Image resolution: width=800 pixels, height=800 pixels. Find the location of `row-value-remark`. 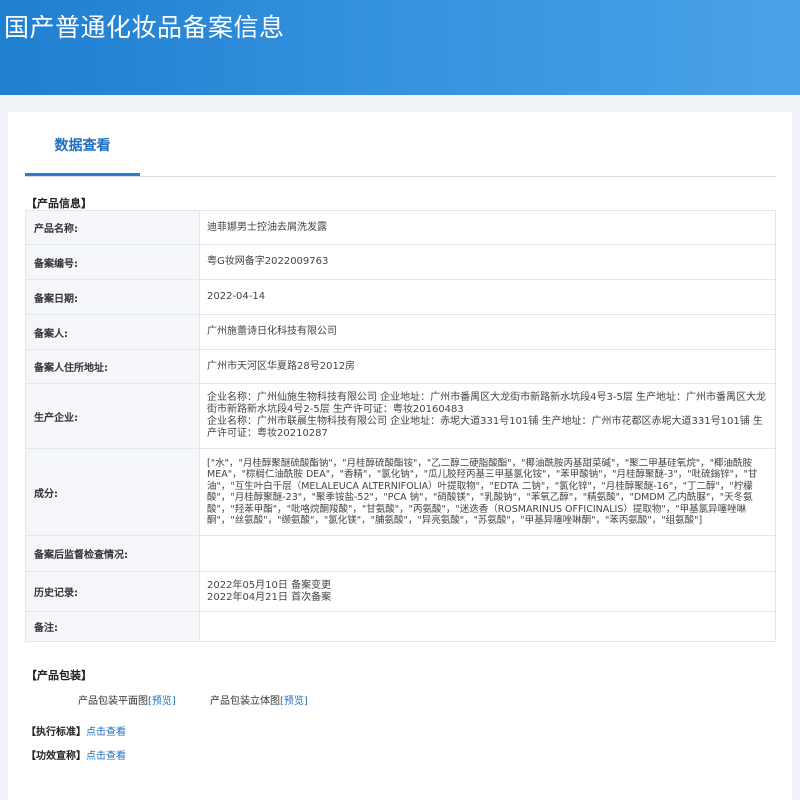

row-value-remark is located at coordinates (487, 626).